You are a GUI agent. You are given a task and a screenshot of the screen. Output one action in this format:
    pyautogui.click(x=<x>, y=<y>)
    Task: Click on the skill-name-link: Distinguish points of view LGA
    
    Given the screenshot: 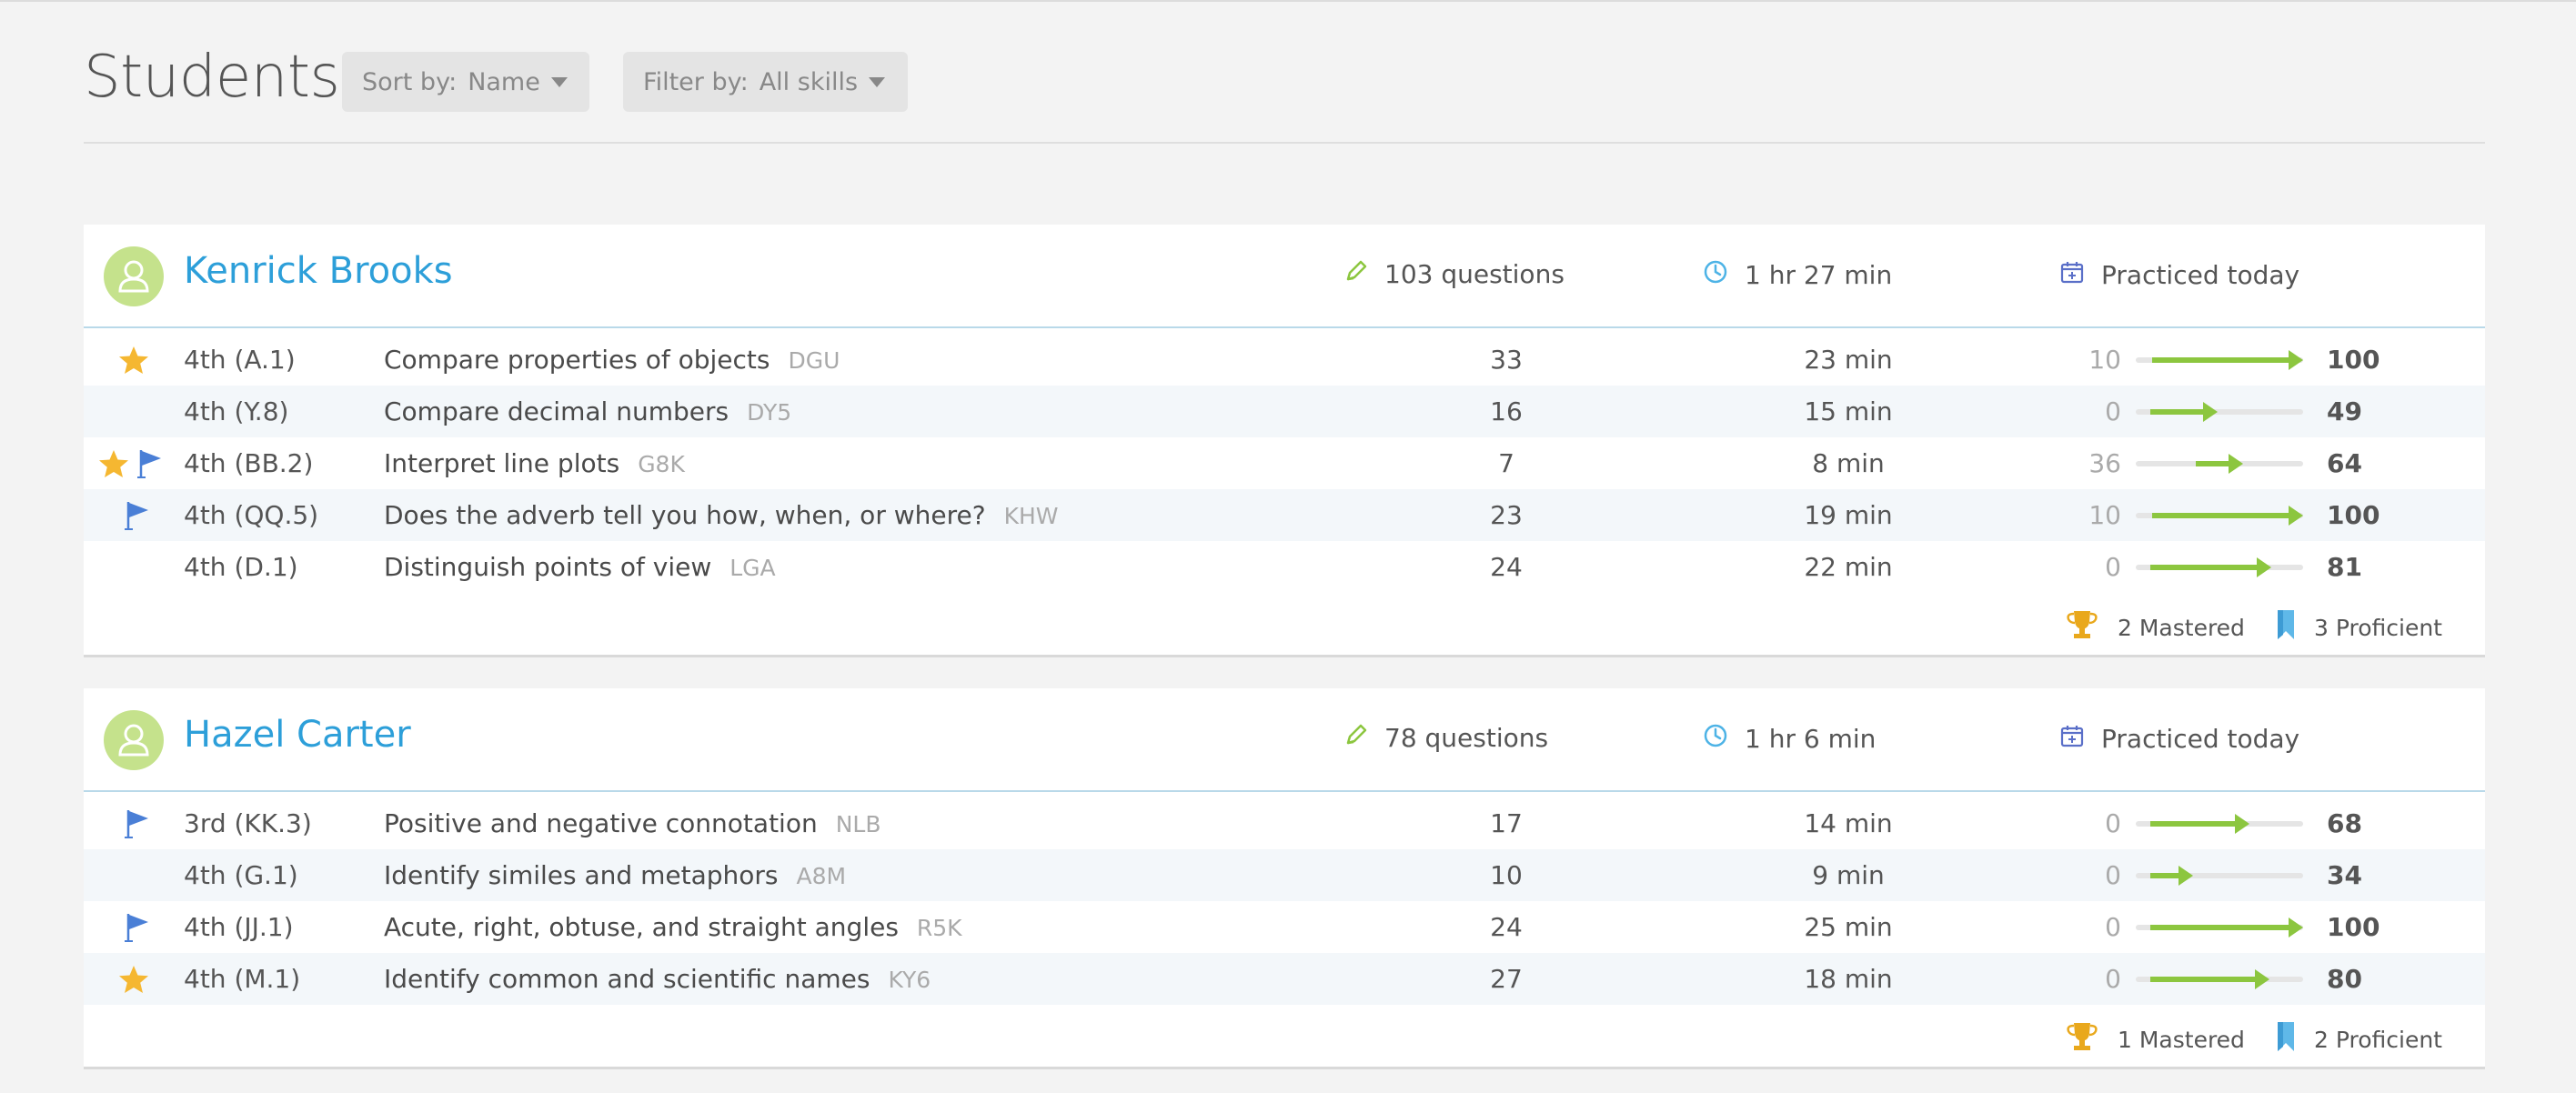 What is the action you would take?
    pyautogui.click(x=580, y=567)
    